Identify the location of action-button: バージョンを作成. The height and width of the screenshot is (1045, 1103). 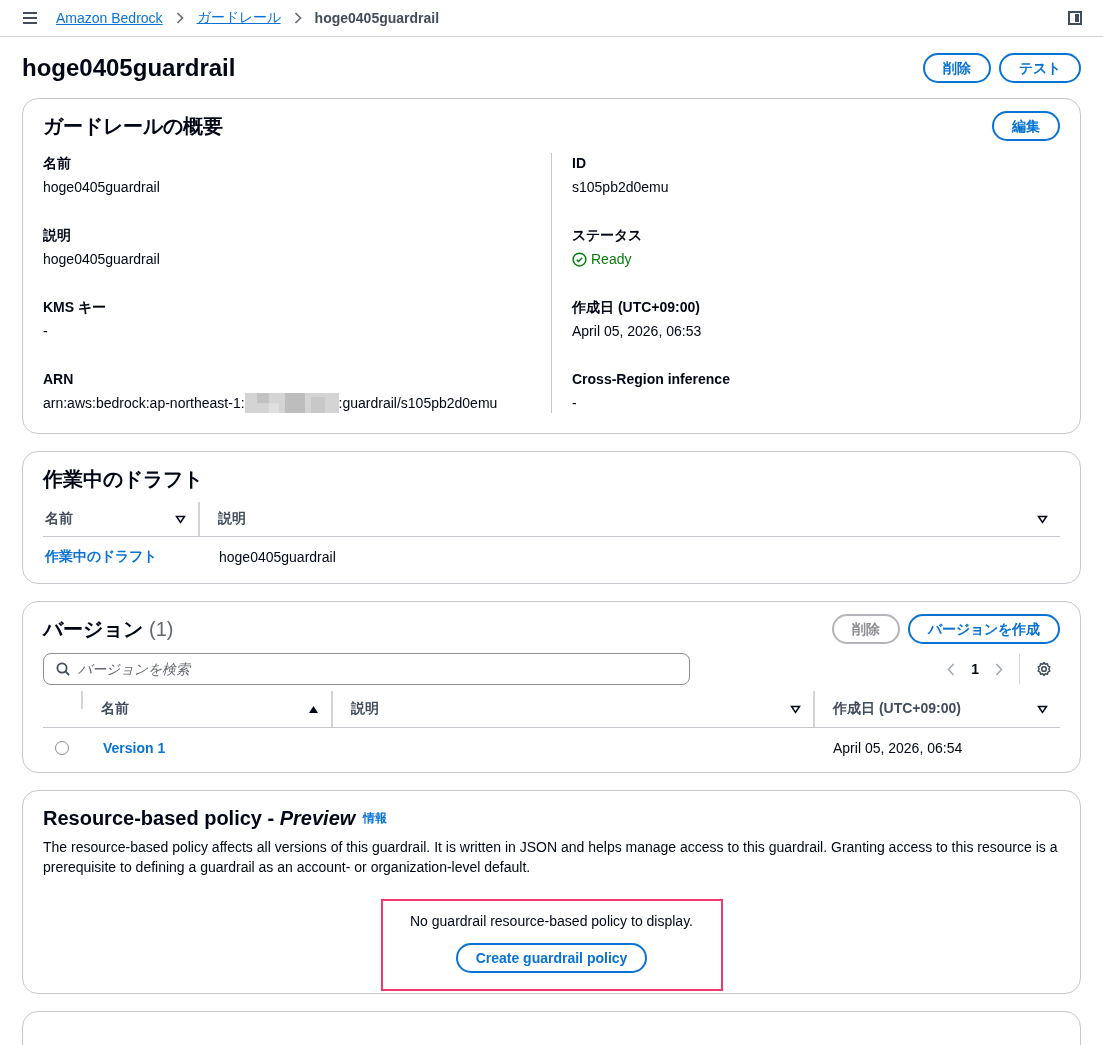
(984, 629).